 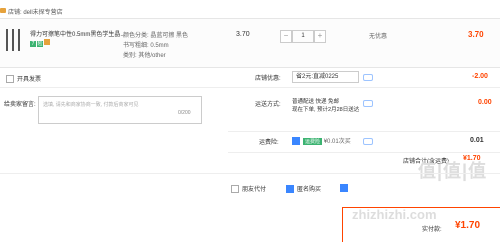 What do you see at coordinates (432, 230) in the screenshot?
I see `pay-label: 实付款:` at bounding box center [432, 230].